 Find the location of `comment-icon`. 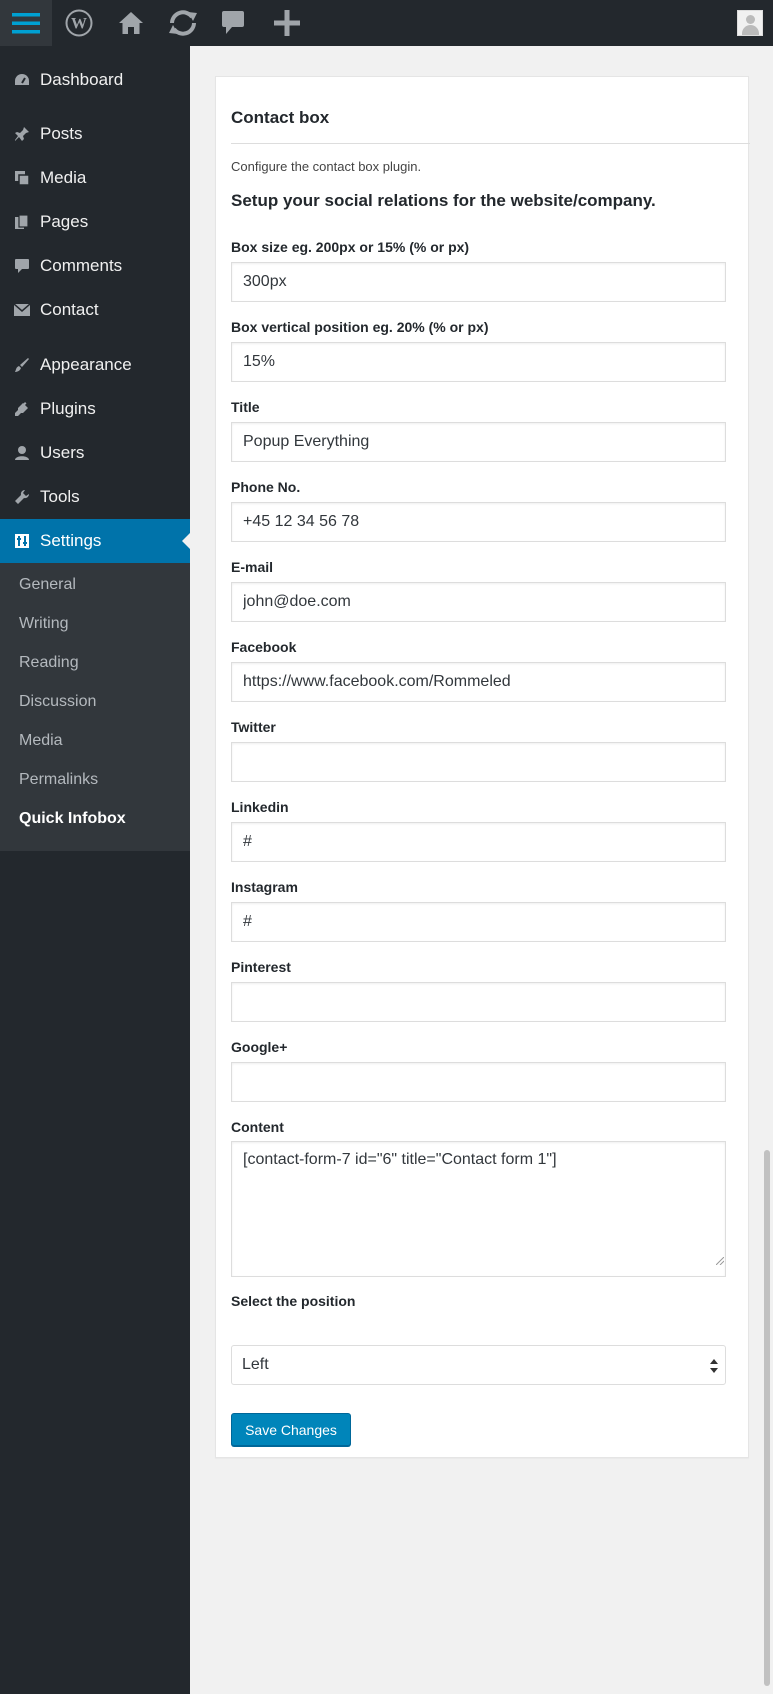

comment-icon is located at coordinates (22, 266).